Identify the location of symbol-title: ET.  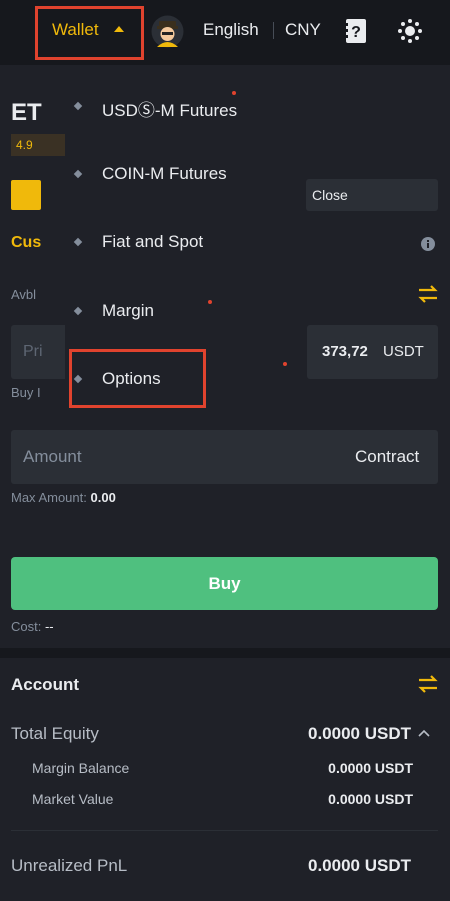
(26, 113).